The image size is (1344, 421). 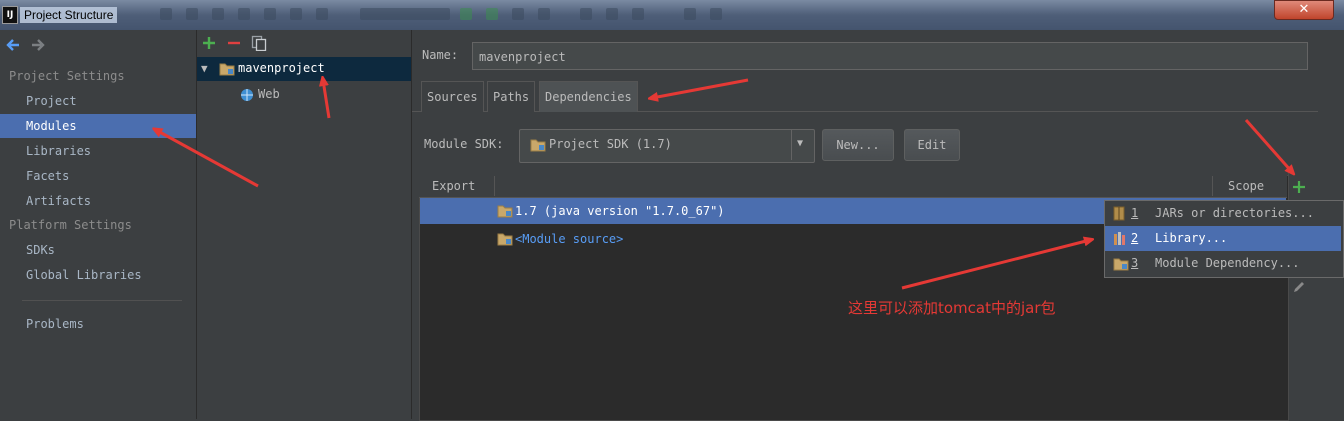 I want to click on annotation-arrow-modules, so click(x=207, y=159).